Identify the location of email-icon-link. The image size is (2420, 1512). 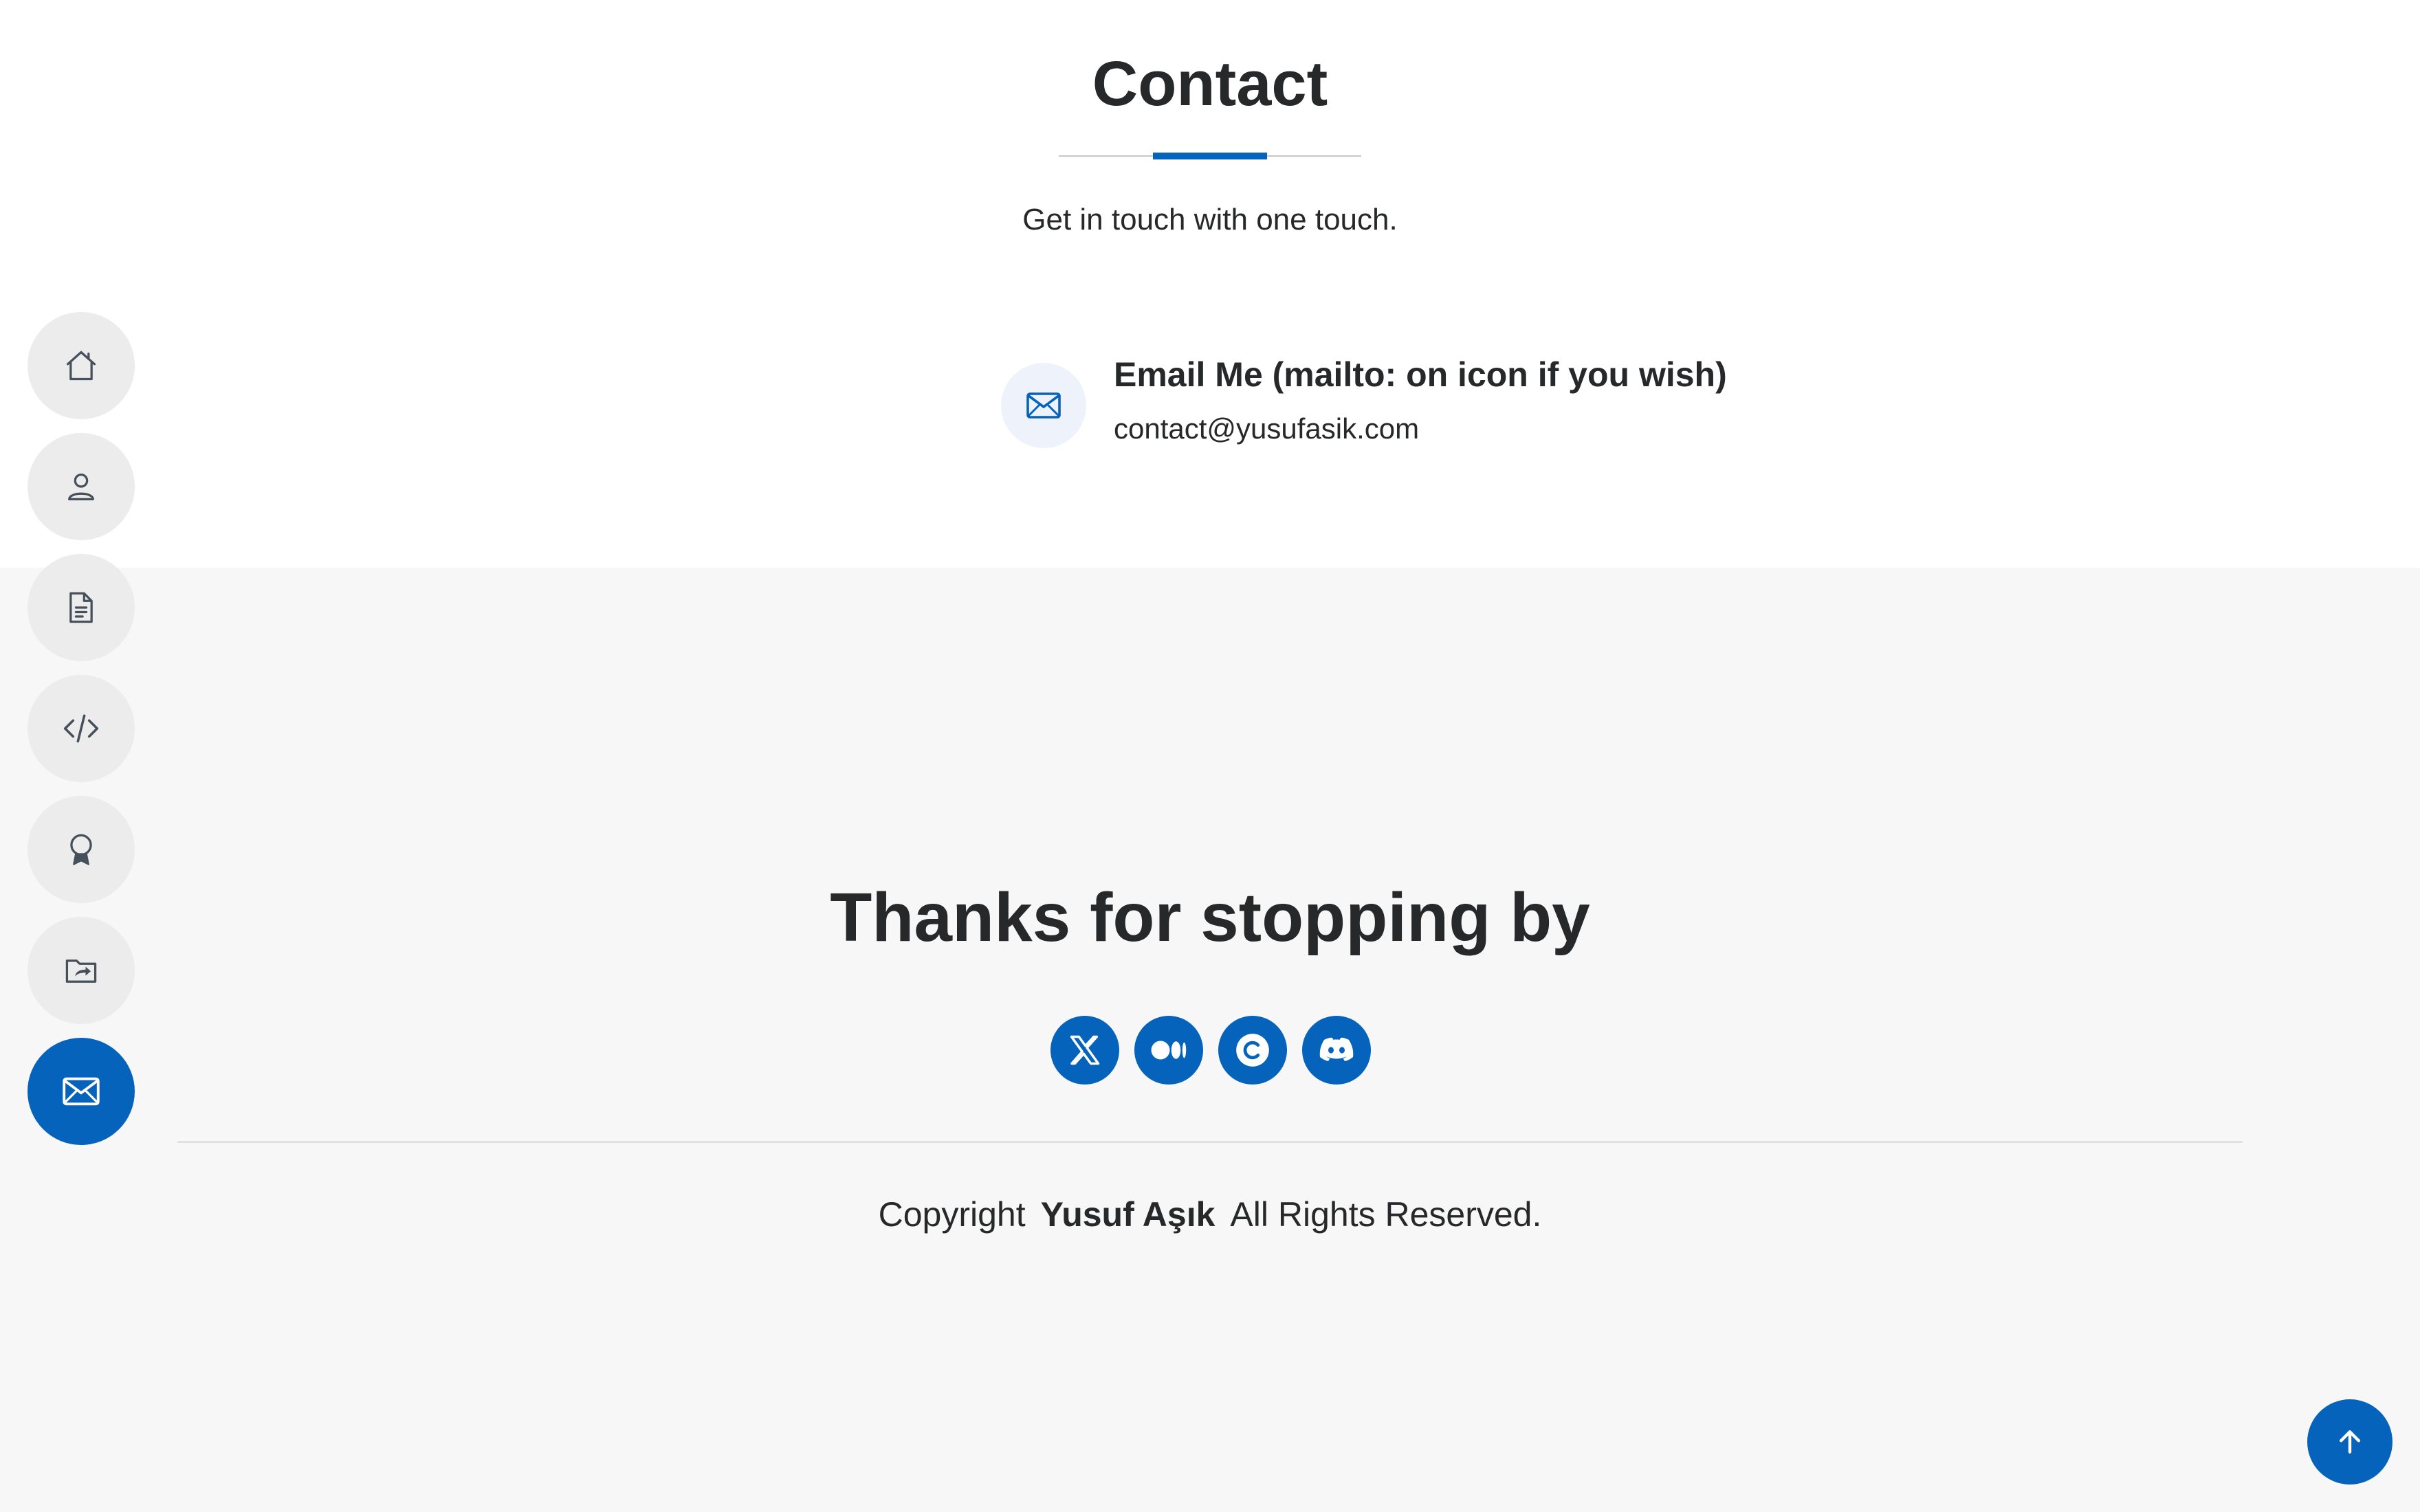
(1043, 405).